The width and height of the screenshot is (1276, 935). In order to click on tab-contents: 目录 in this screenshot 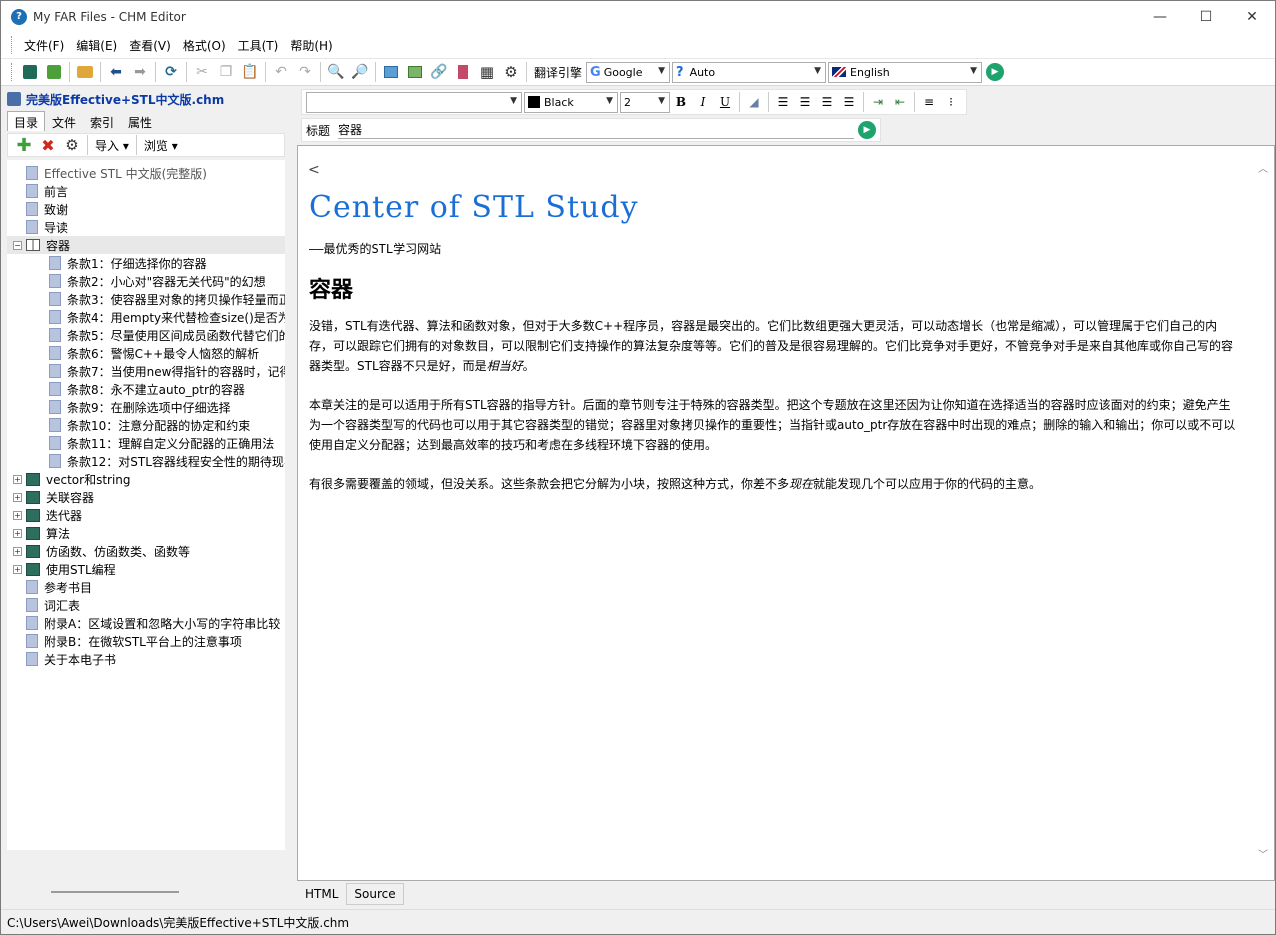, I will do `click(26, 121)`.